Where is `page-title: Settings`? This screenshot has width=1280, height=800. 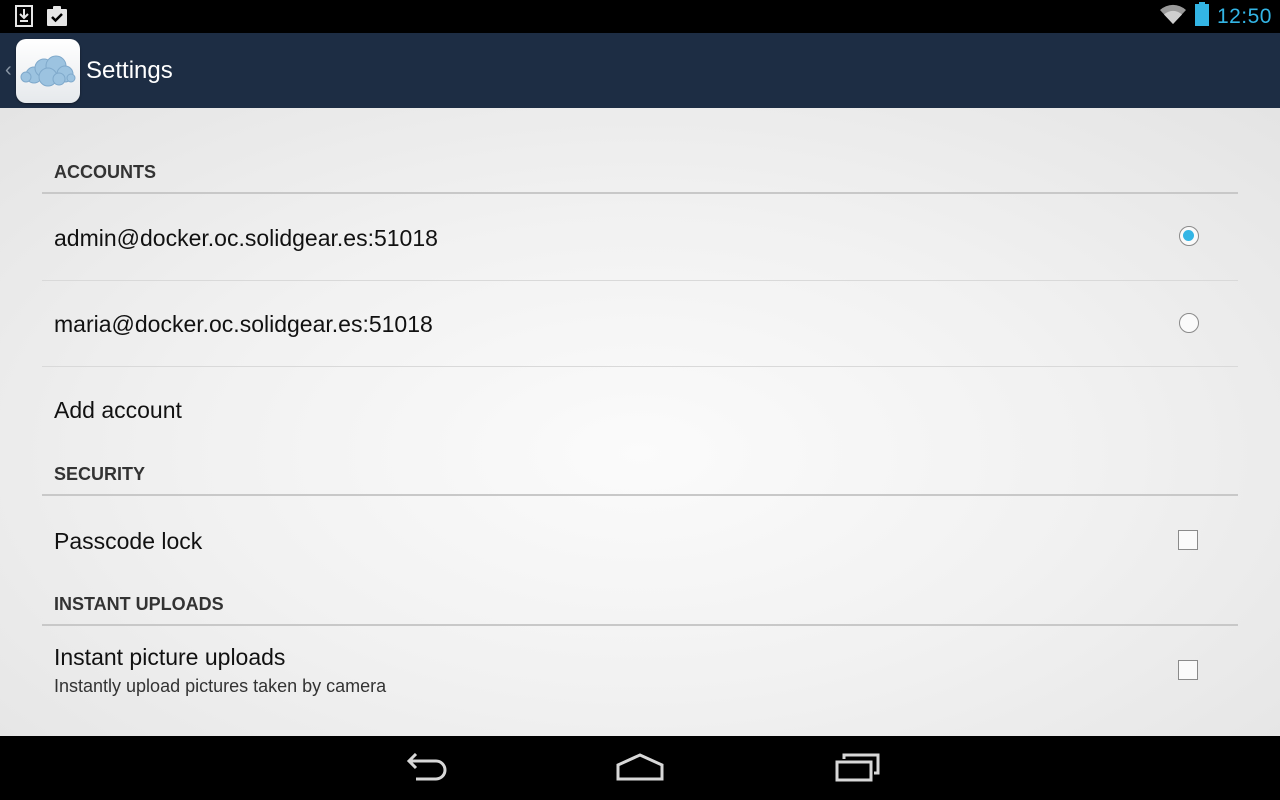
page-title: Settings is located at coordinates (129, 70).